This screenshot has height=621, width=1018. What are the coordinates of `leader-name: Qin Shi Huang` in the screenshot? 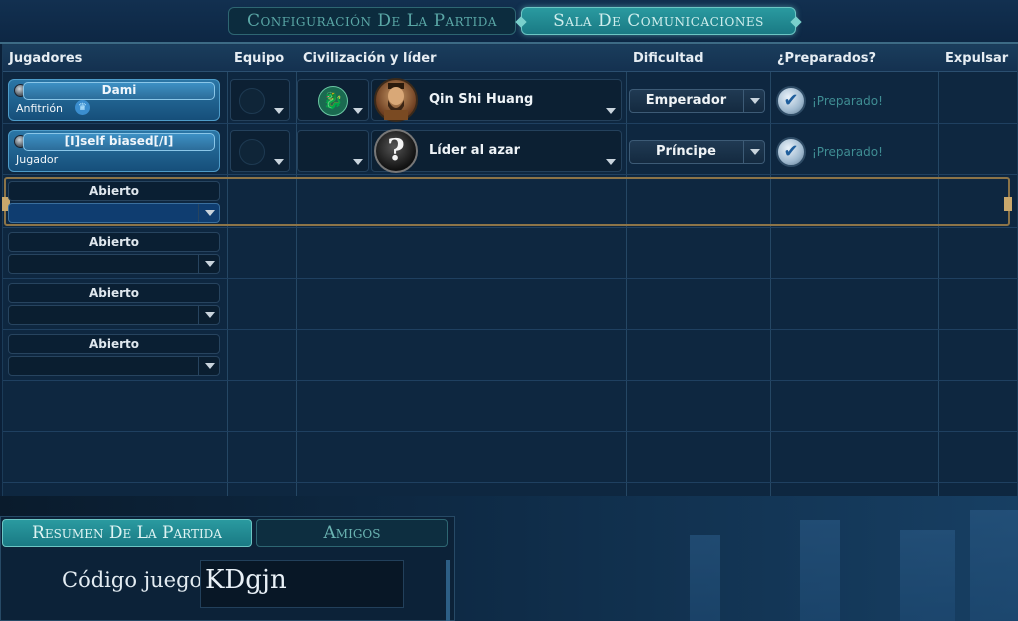 It's located at (481, 99).